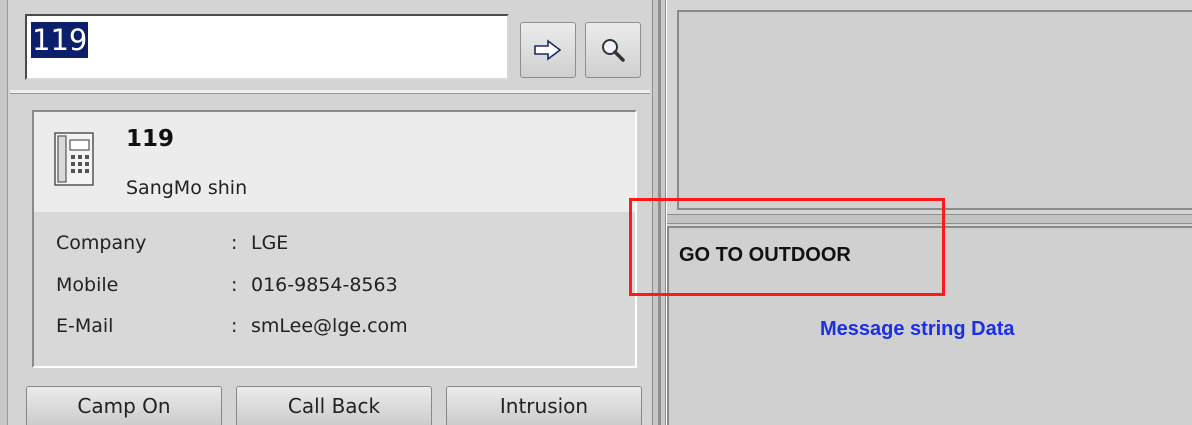 The image size is (1192, 425). I want to click on arrow-right-icon, so click(548, 50).